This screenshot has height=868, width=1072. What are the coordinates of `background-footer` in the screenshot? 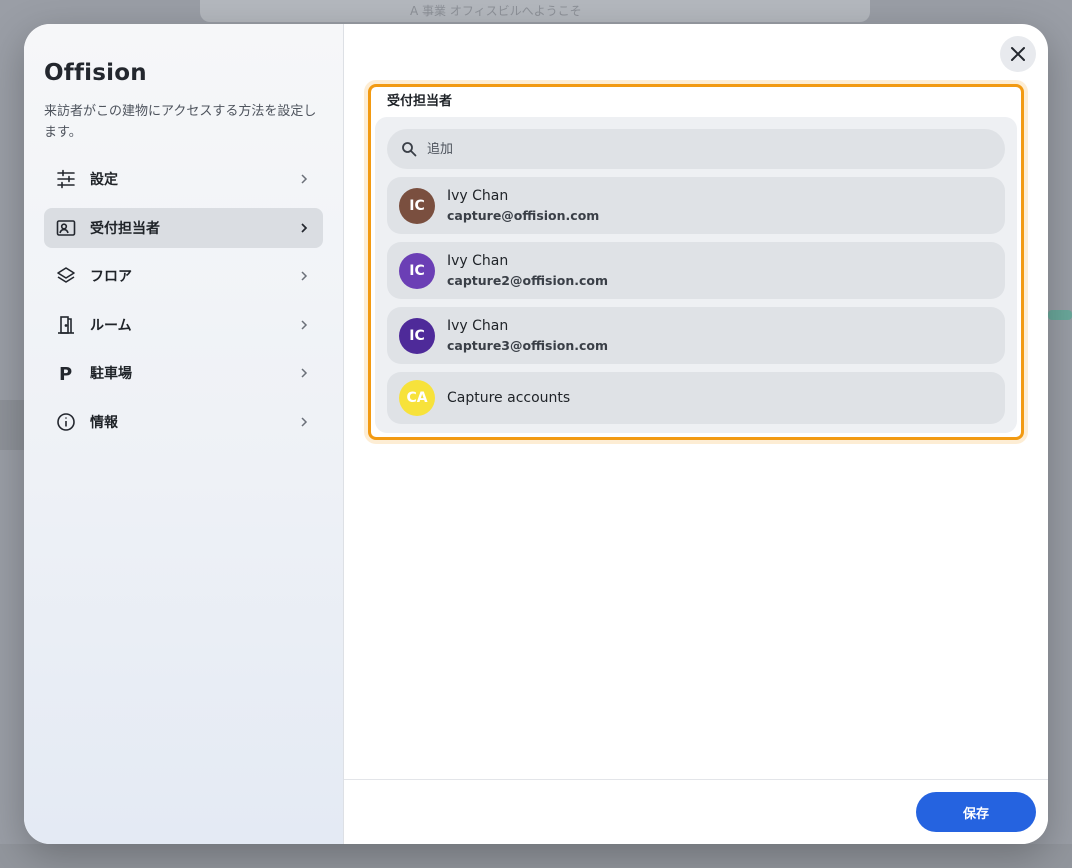 It's located at (536, 856).